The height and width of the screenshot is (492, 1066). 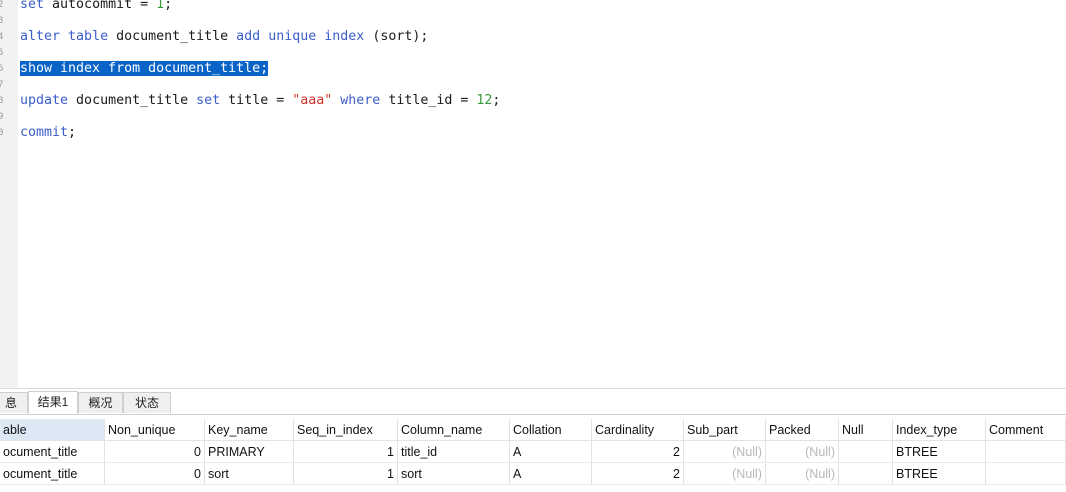 I want to click on table-cell: PRIMARY, so click(x=249, y=452).